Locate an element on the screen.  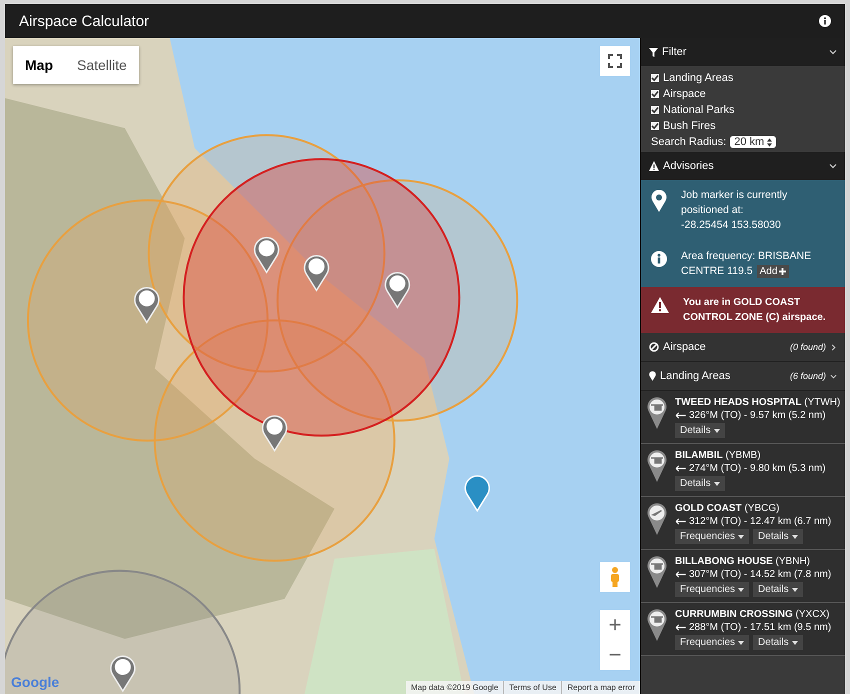
landing-area-name: BILAMBIL (YBMB) is located at coordinates (718, 455).